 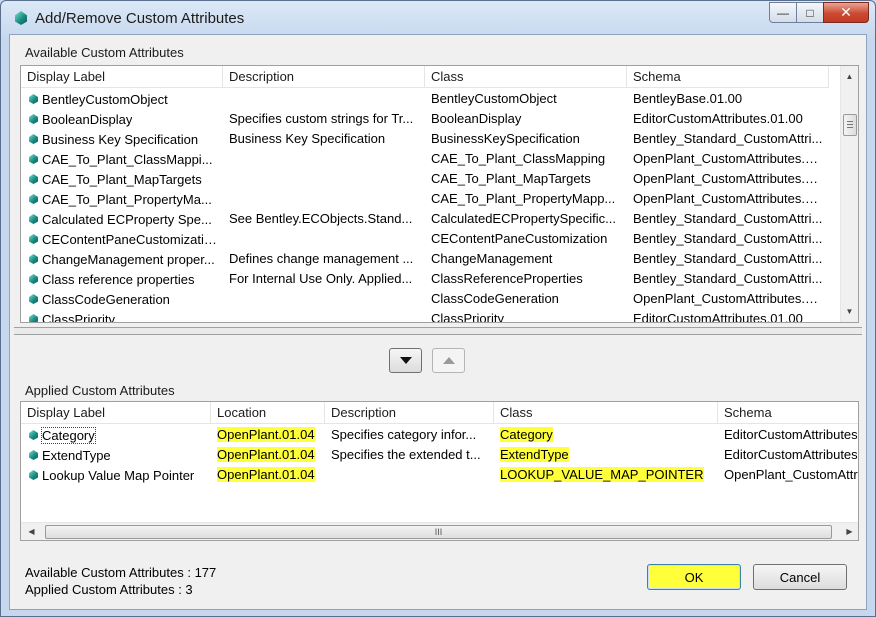 I want to click on cell-label: ClassPriority, so click(x=122, y=316).